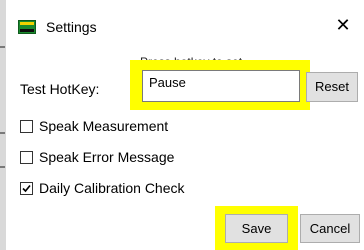 The image size is (364, 250). I want to click on app-logo-icon, so click(27, 27).